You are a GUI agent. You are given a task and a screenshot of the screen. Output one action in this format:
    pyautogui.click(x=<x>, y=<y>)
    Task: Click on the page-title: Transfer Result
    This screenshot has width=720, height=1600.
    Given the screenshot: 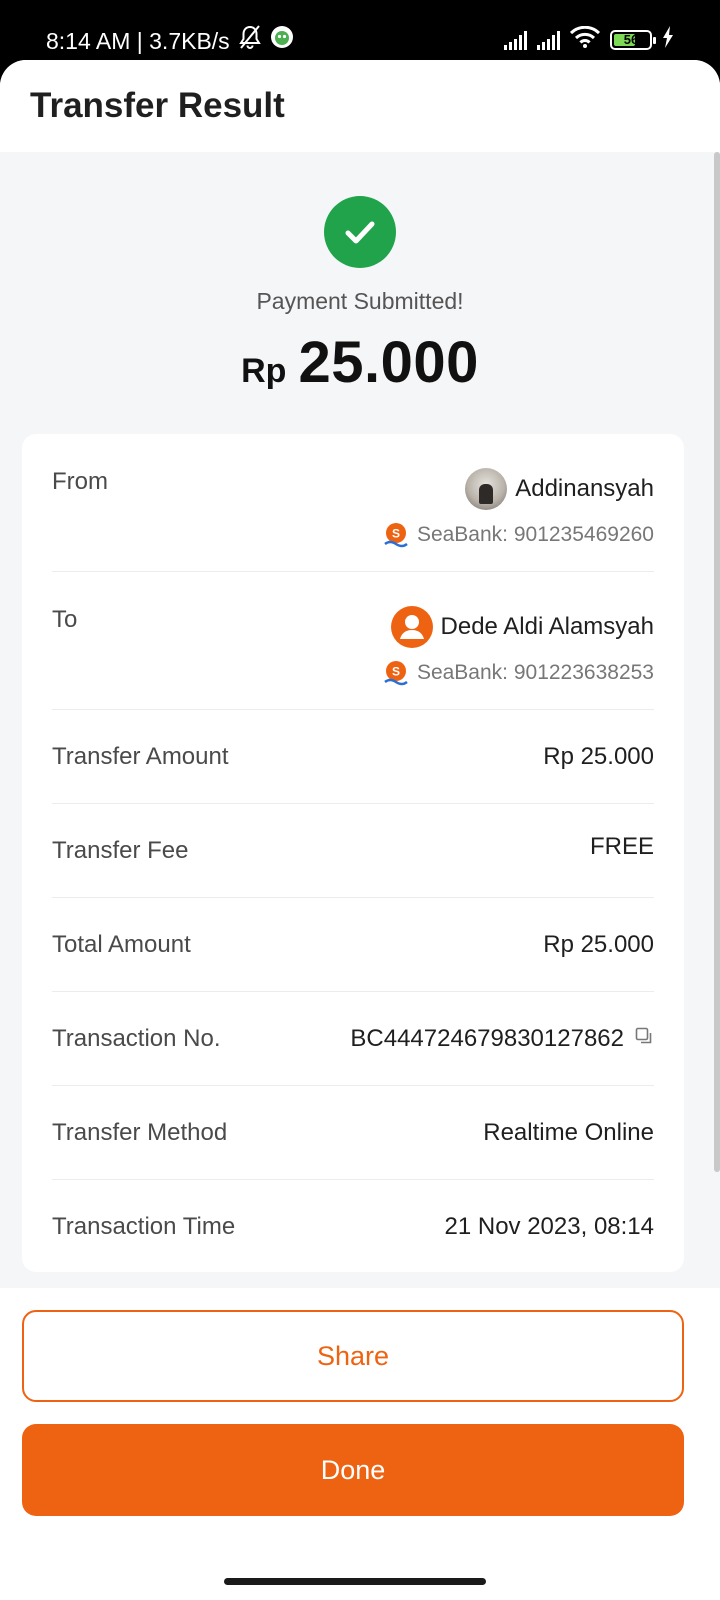 What is the action you would take?
    pyautogui.click(x=157, y=105)
    